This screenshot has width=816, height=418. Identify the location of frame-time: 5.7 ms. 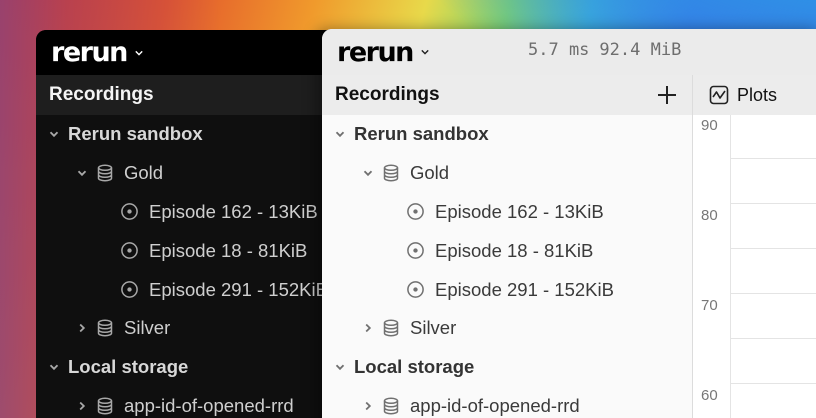
(559, 50).